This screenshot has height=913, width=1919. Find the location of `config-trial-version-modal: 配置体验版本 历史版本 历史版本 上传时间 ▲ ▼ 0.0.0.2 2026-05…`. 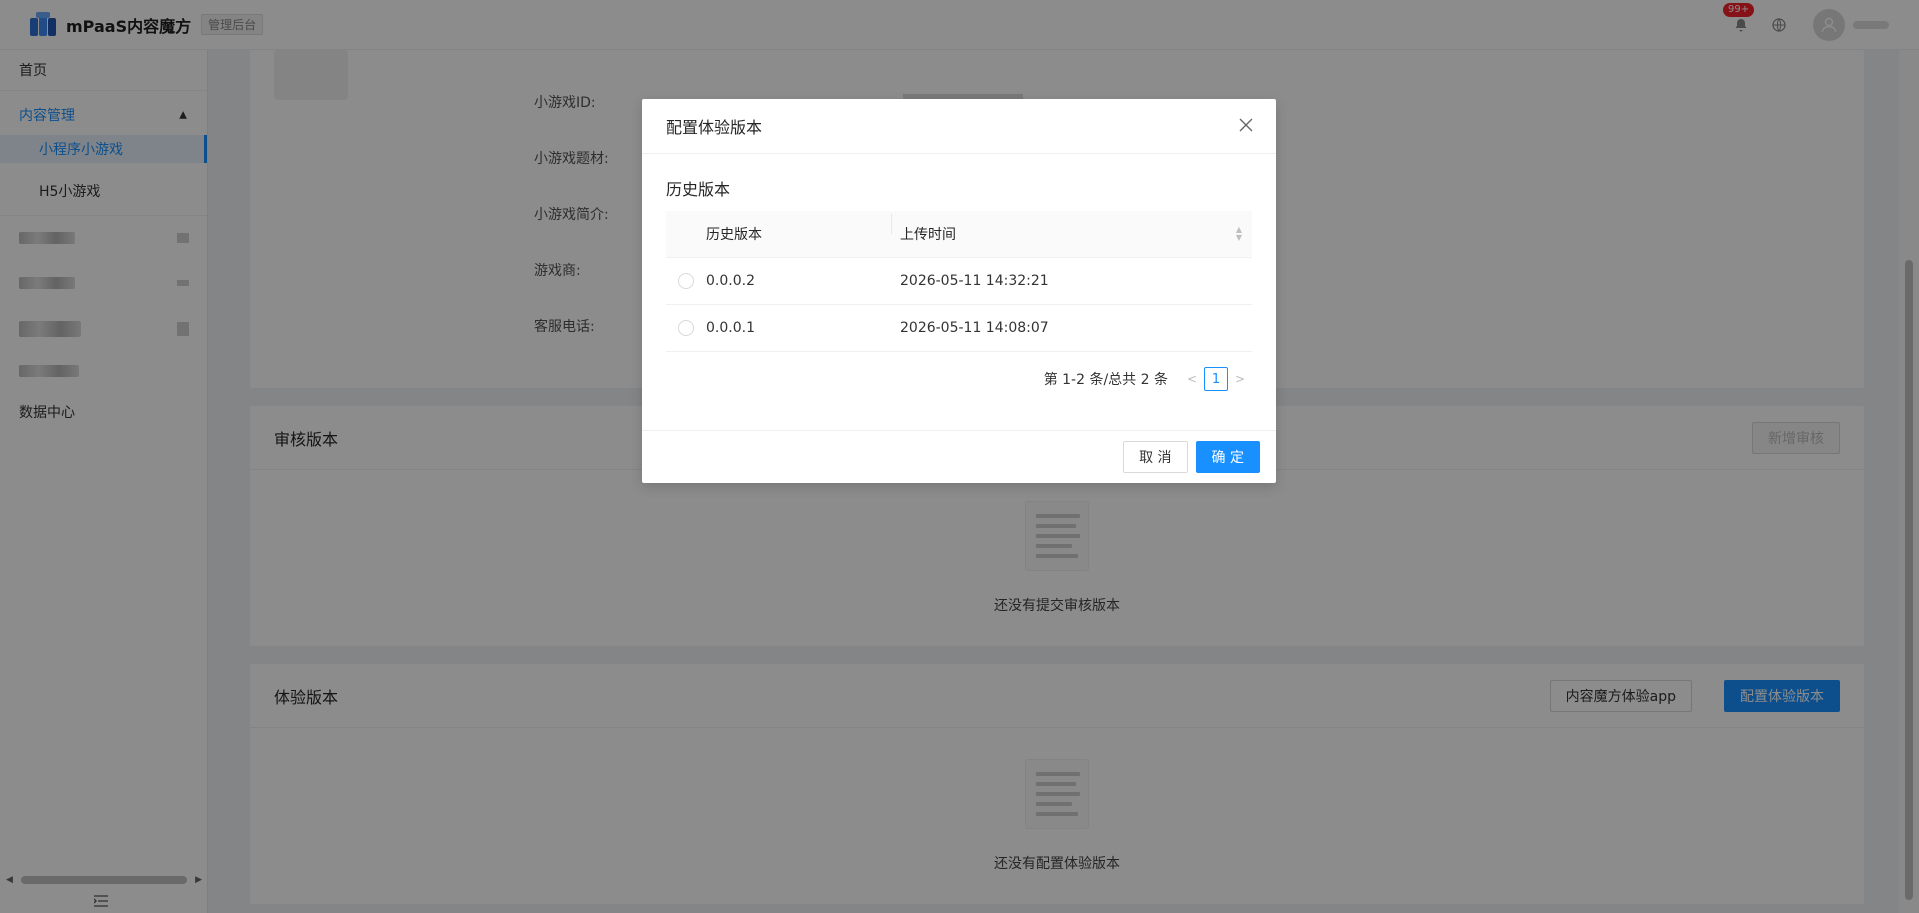

config-trial-version-modal: 配置体验版本 历史版本 历史版本 上传时间 ▲ ▼ 0.0.0.2 2026-05… is located at coordinates (959, 291).